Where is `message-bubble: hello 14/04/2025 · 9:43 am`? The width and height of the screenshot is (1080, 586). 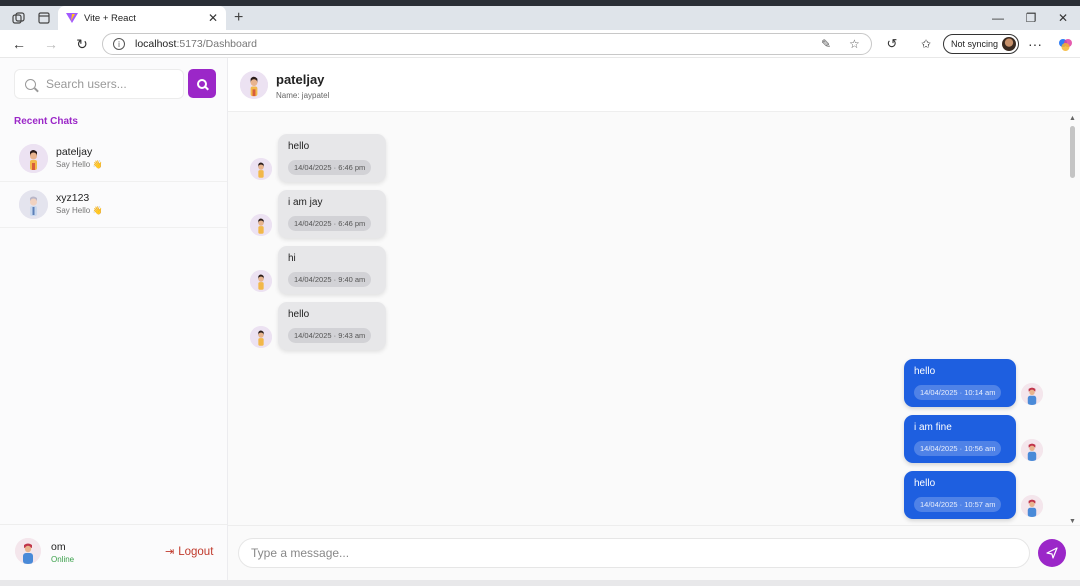 message-bubble: hello 14/04/2025 · 9:43 am is located at coordinates (332, 326).